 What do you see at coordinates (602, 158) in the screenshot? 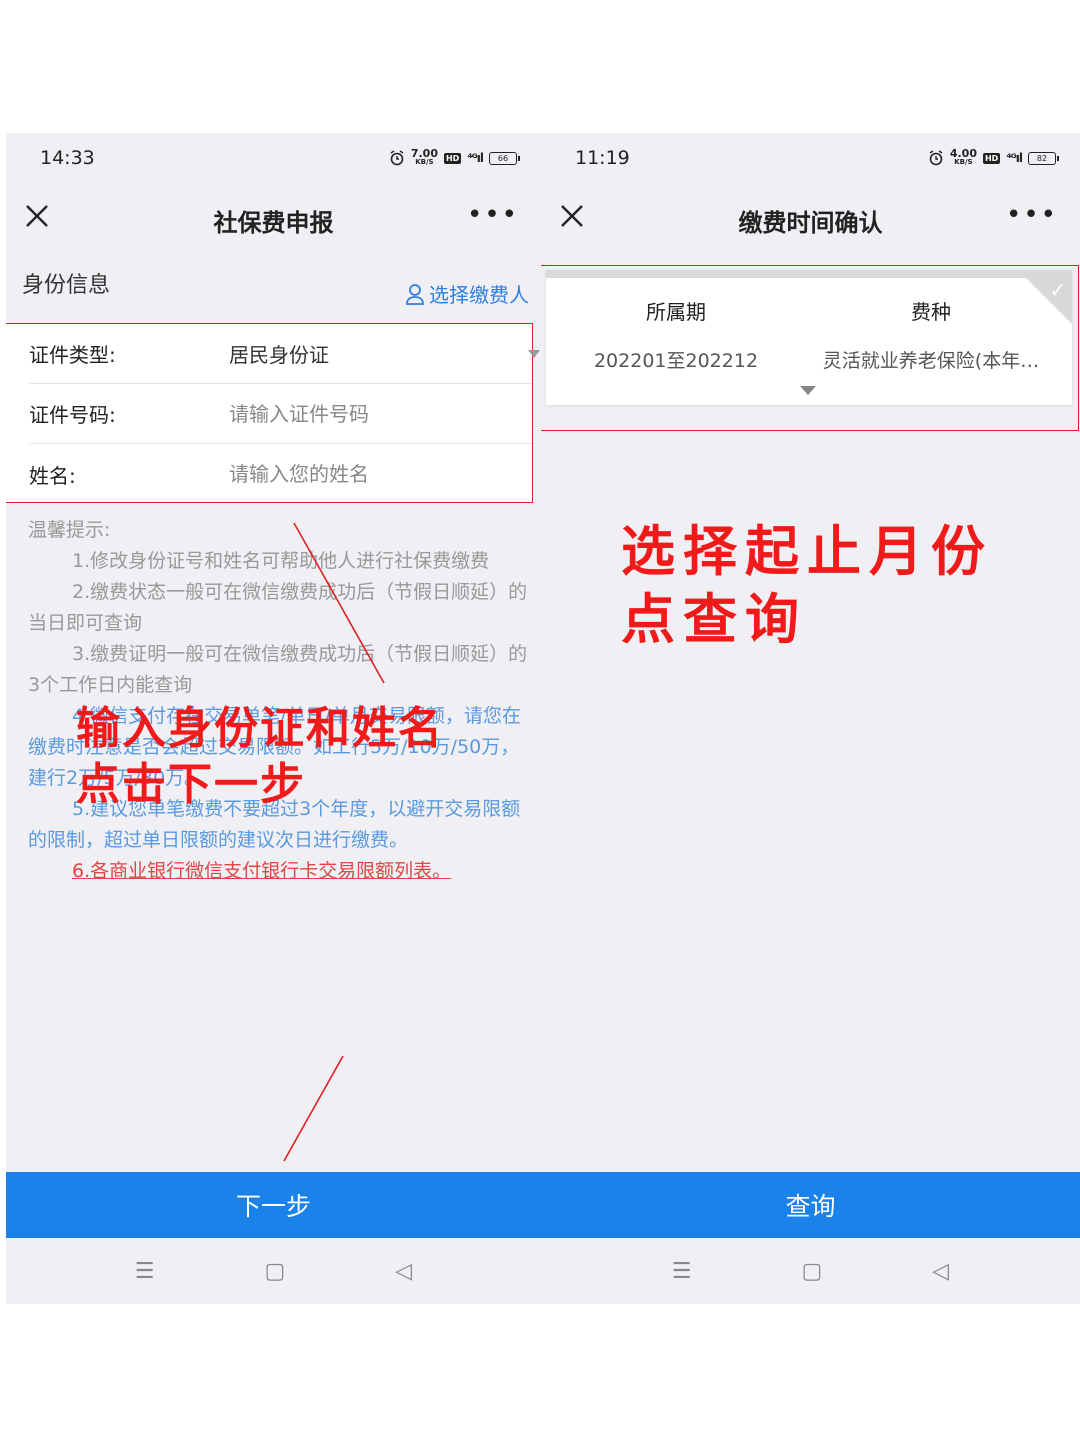
I see `status-time: 11:19` at bounding box center [602, 158].